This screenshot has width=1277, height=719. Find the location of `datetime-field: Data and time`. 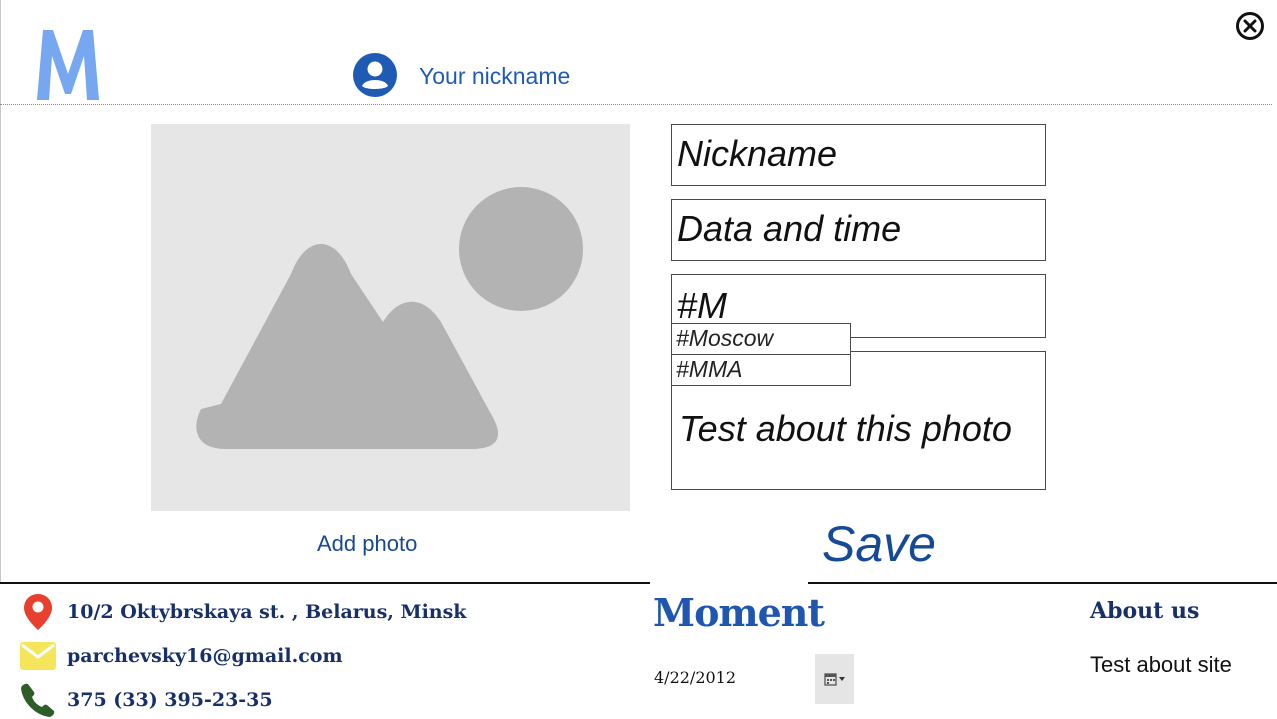

datetime-field: Data and time is located at coordinates (858, 230).